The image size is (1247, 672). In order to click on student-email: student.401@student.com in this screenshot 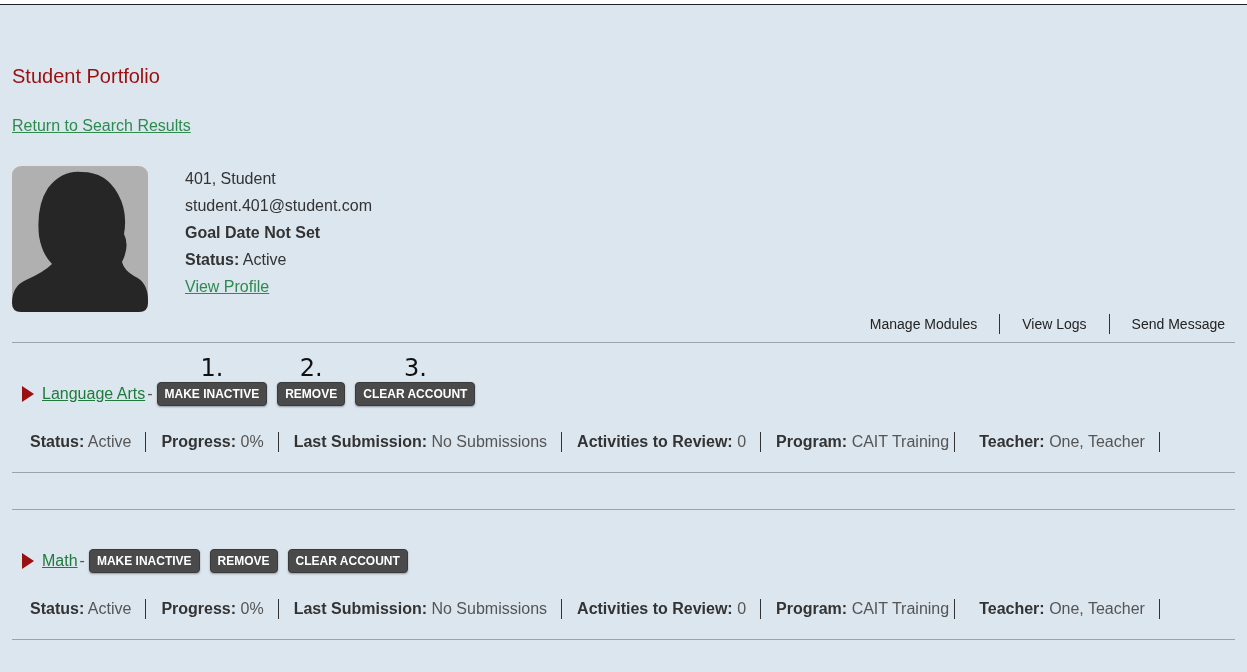, I will do `click(279, 206)`.